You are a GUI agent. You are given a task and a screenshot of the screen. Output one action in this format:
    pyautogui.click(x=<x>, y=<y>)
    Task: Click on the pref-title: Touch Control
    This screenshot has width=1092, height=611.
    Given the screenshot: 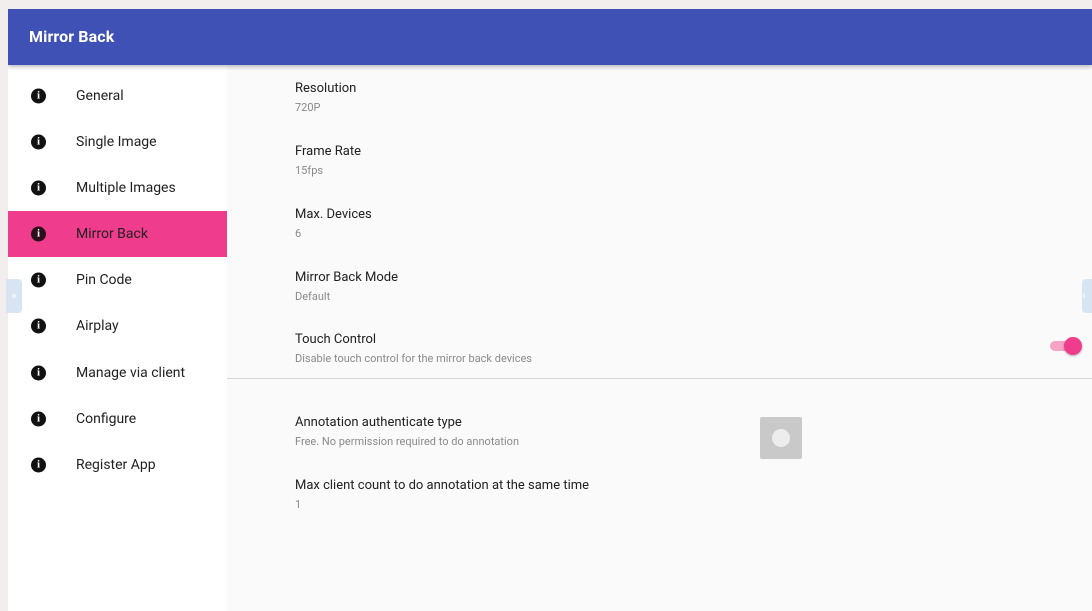 What is the action you would take?
    pyautogui.click(x=336, y=339)
    